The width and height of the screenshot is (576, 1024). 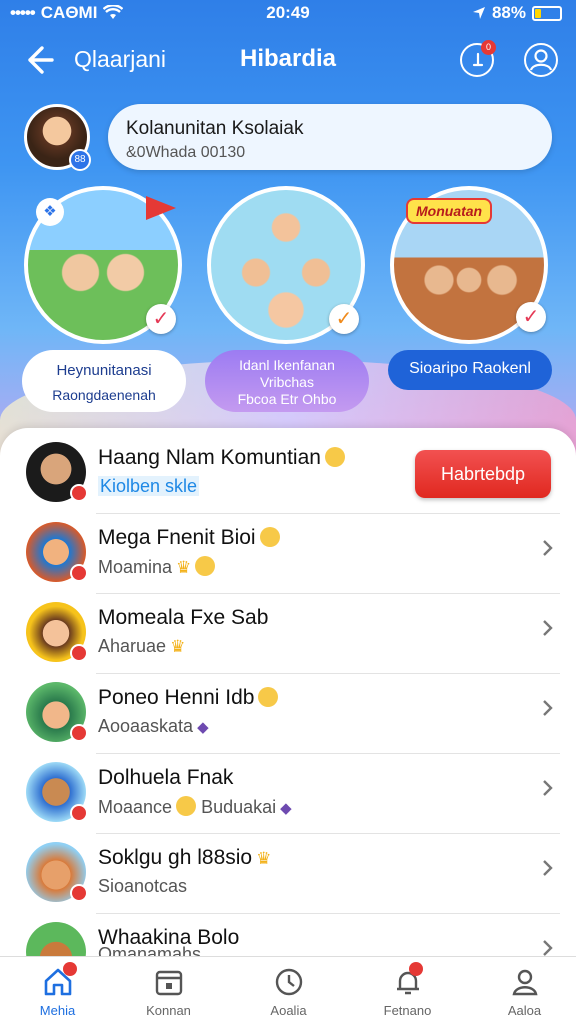 I want to click on top-nav: Qlaarjani Hibardia 0, so click(x=288, y=60).